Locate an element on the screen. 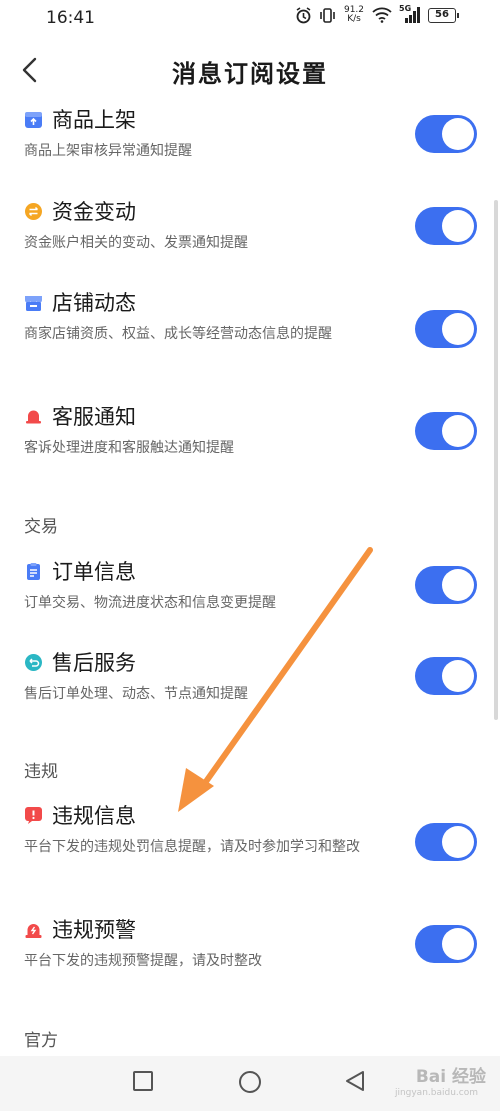  net-speed: 91.2 K/s is located at coordinates (354, 14).